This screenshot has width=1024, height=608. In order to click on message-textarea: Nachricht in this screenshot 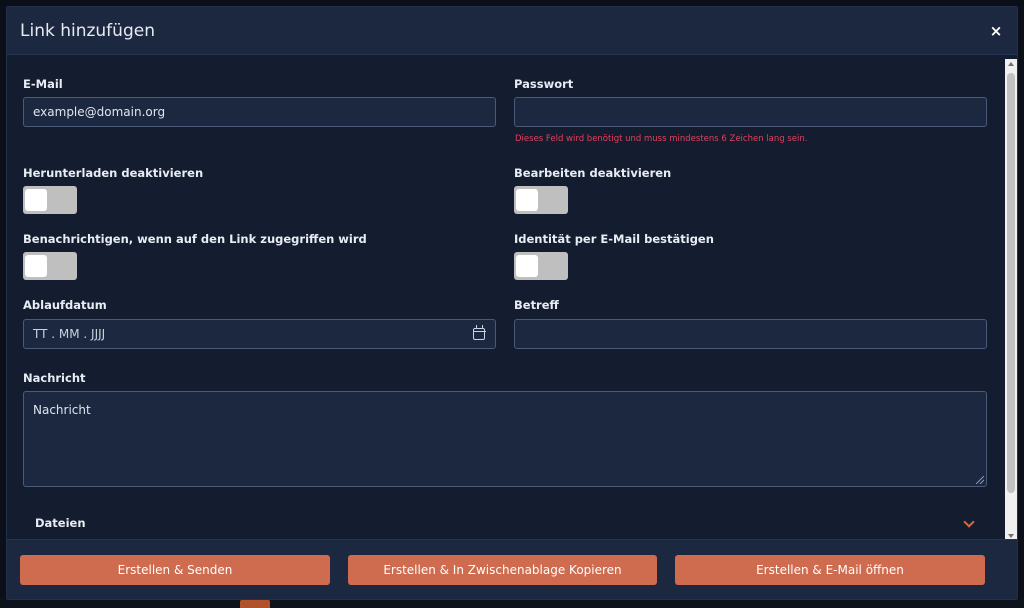, I will do `click(505, 439)`.